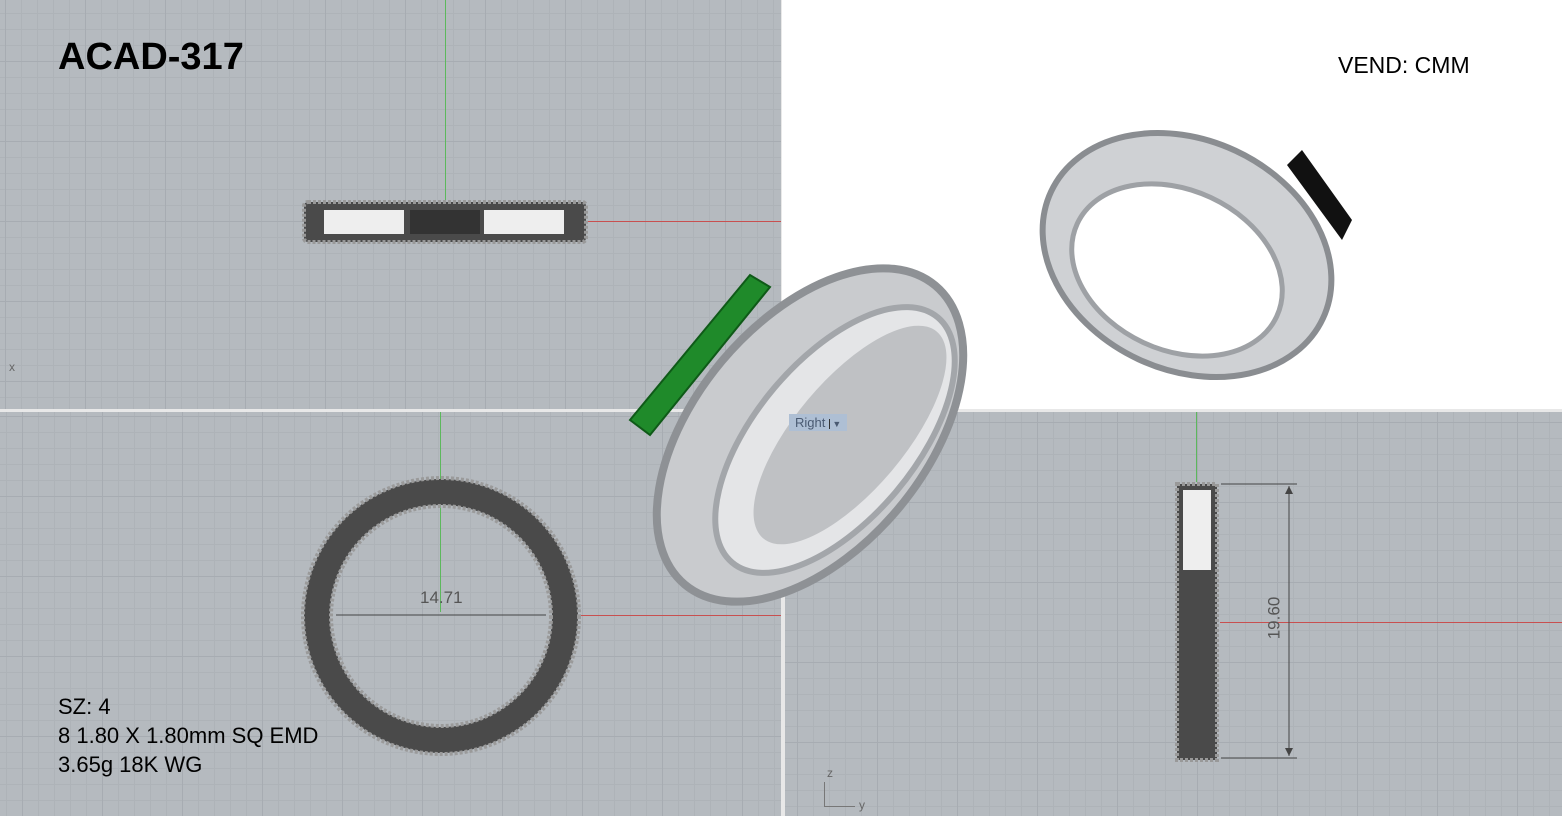 Image resolution: width=1562 pixels, height=816 pixels. I want to click on ring-top-view, so click(445, 222).